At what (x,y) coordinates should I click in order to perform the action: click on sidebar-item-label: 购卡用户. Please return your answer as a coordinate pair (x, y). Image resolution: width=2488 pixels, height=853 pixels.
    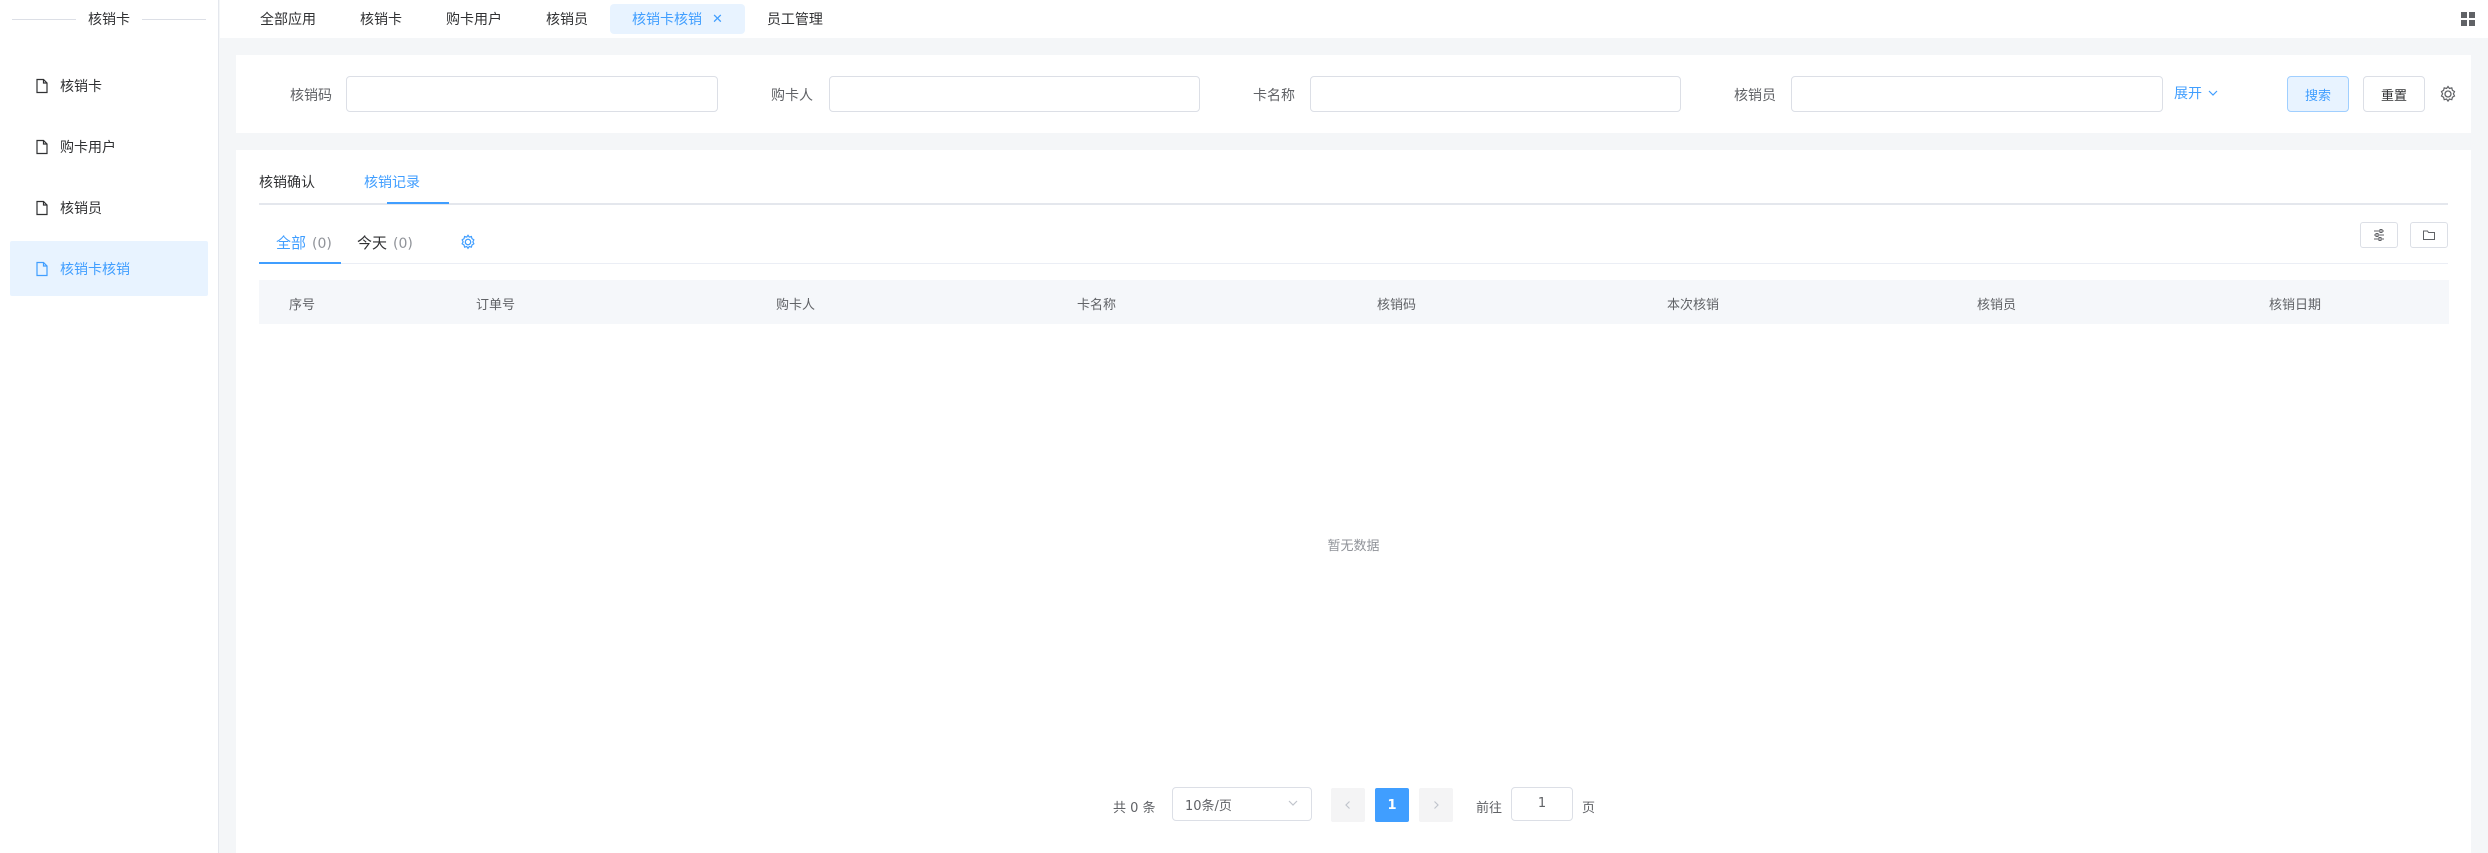
    Looking at the image, I should click on (88, 147).